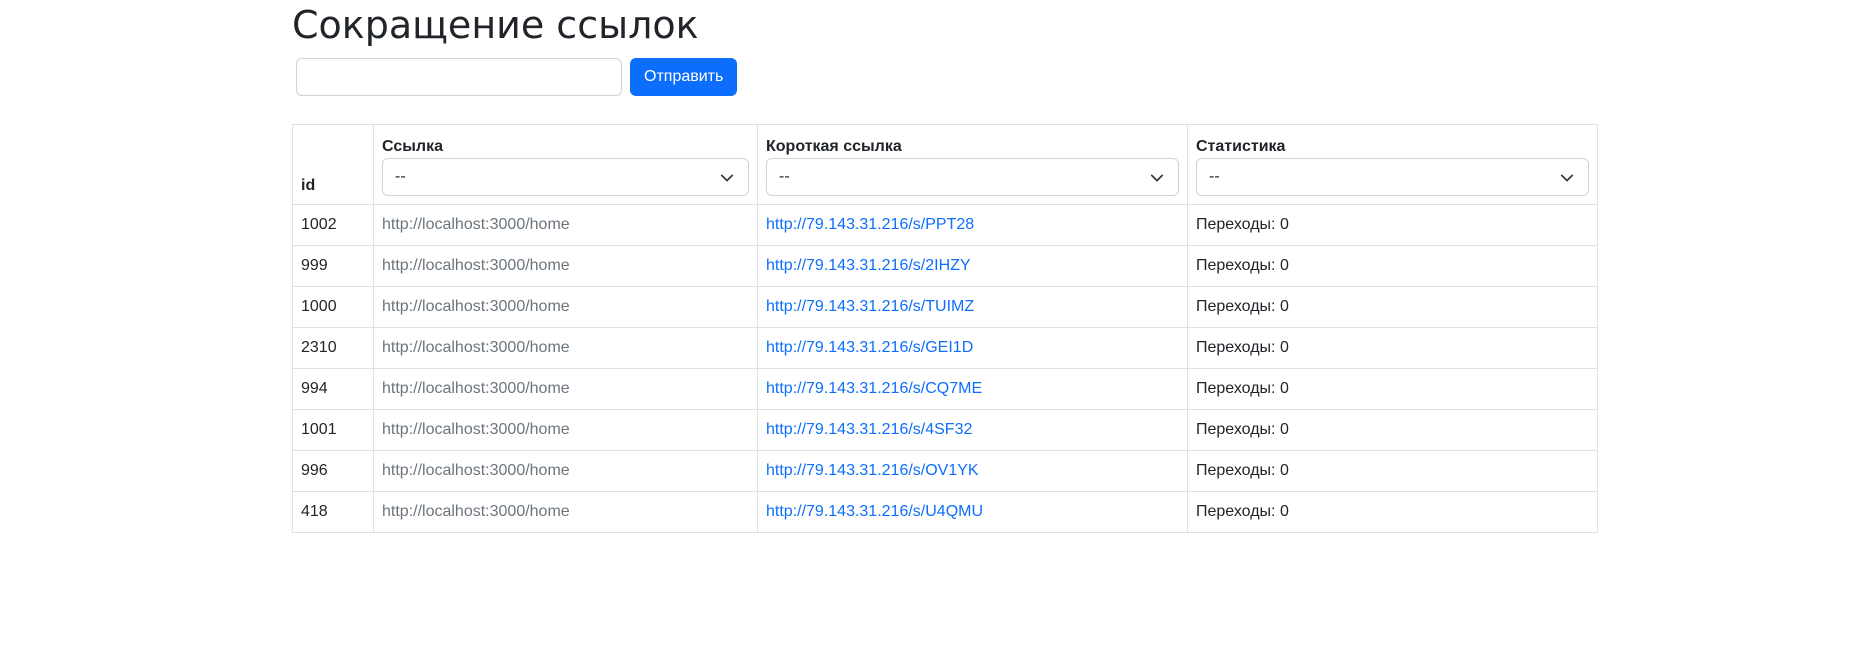  What do you see at coordinates (565, 177) in the screenshot?
I see `url-filter-select: --` at bounding box center [565, 177].